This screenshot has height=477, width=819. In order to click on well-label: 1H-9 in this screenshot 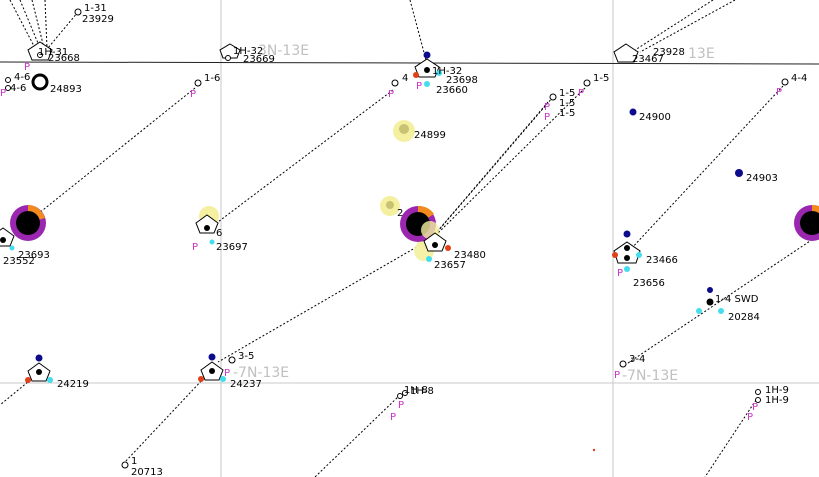, I will do `click(777, 400)`.